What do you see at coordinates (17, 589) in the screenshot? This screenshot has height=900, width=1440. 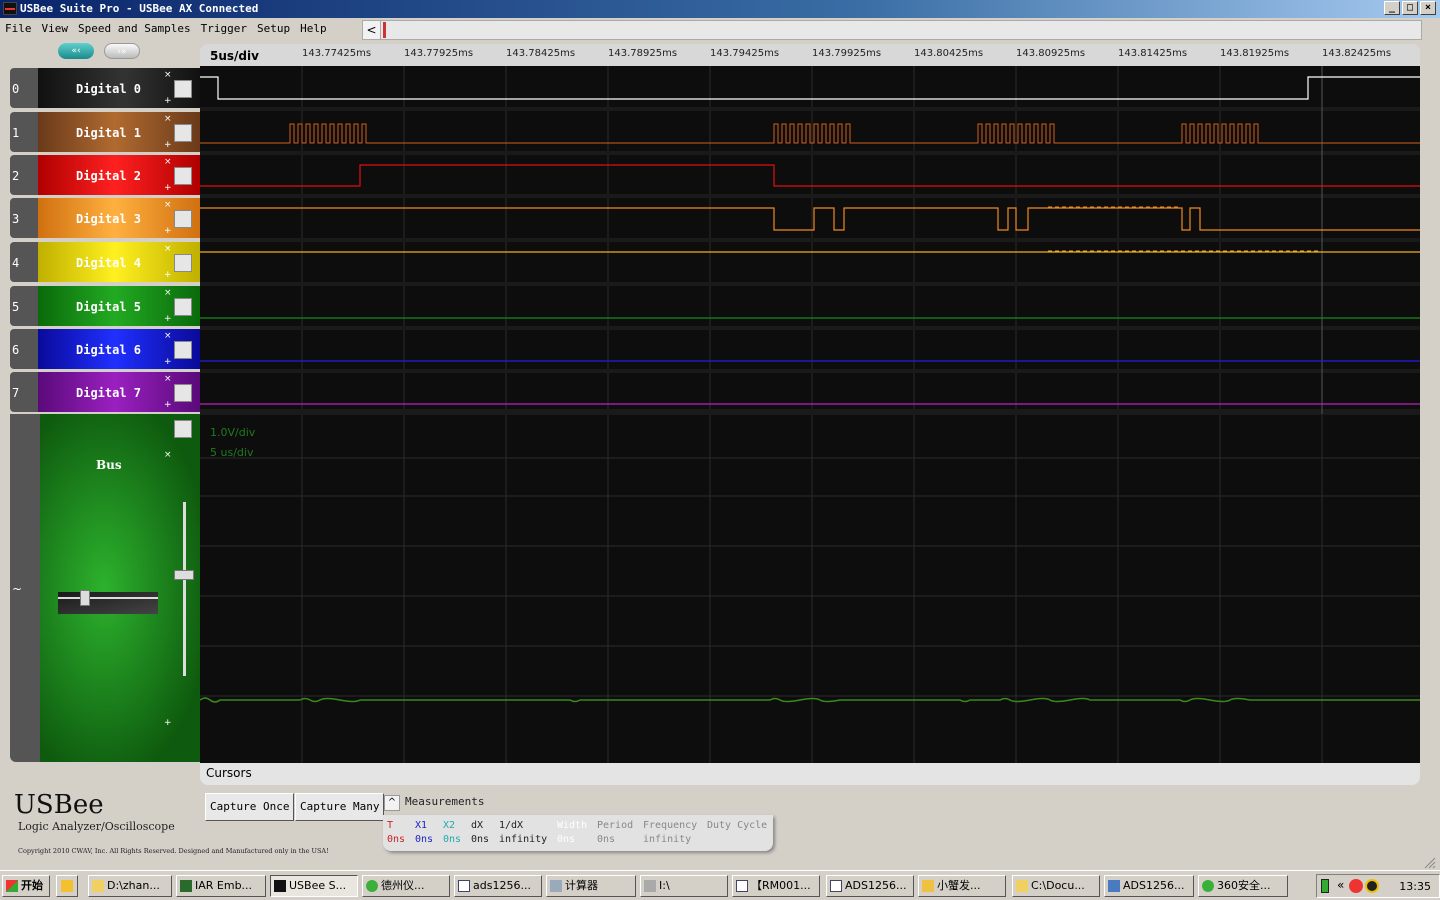 I see `analog-icon: ~` at bounding box center [17, 589].